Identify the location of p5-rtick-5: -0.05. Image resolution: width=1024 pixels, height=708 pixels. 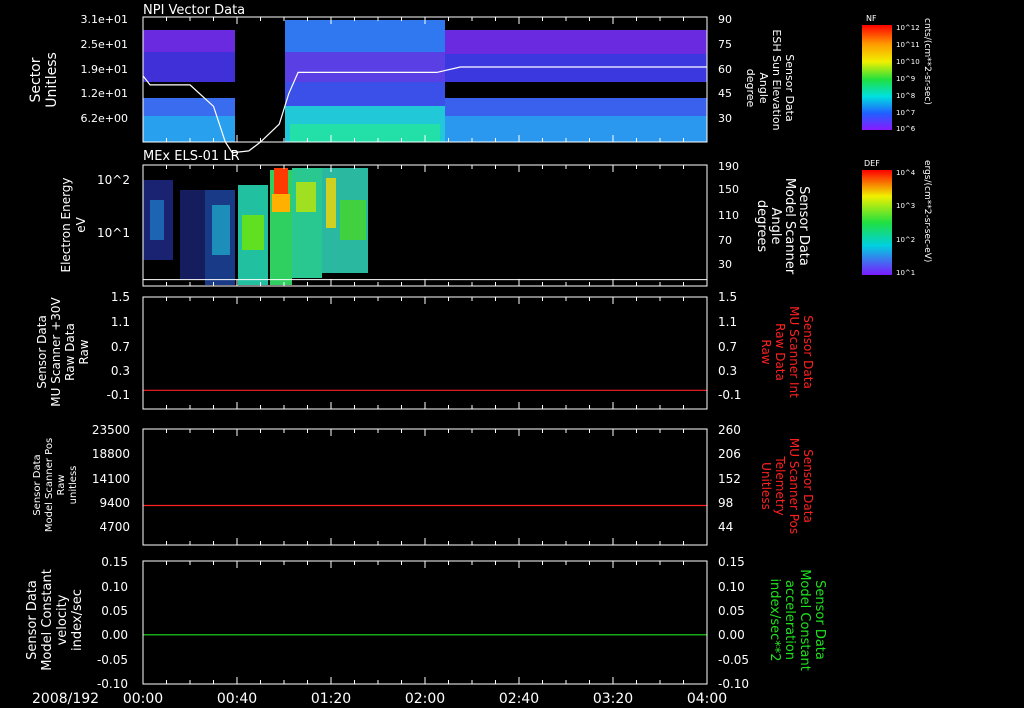
(733, 660).